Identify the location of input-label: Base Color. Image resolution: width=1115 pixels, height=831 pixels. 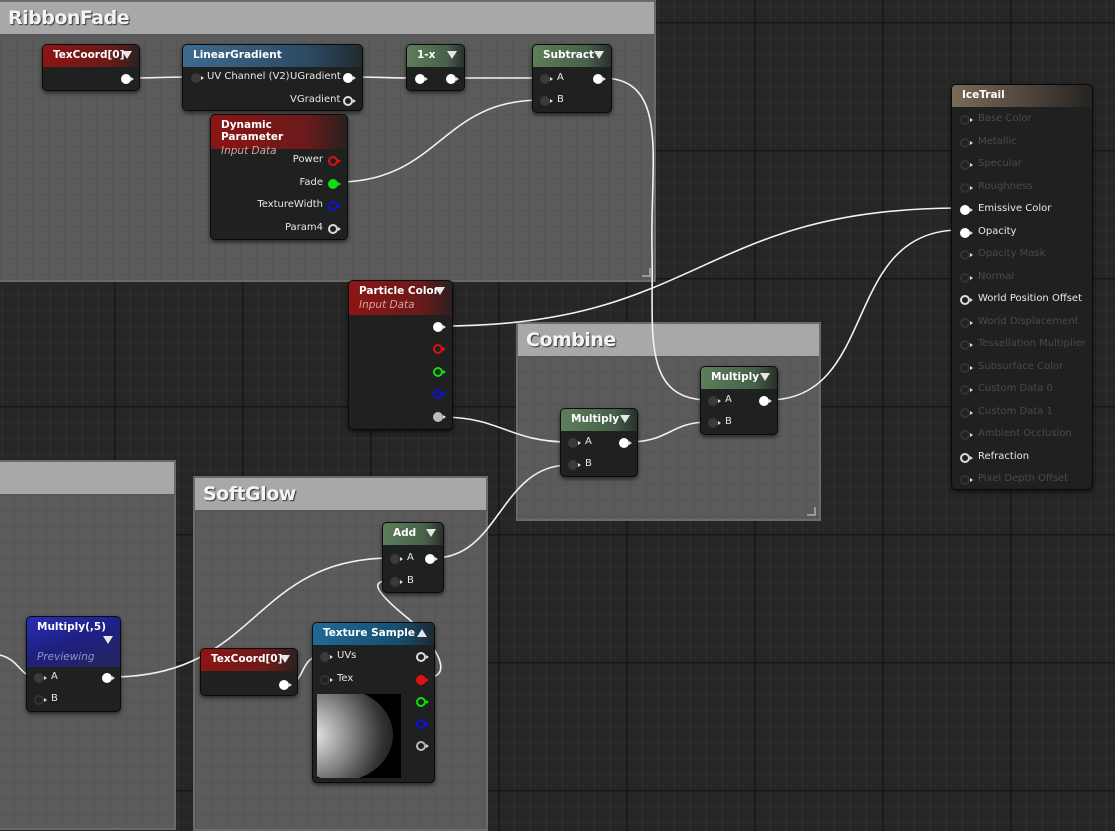
(1005, 118).